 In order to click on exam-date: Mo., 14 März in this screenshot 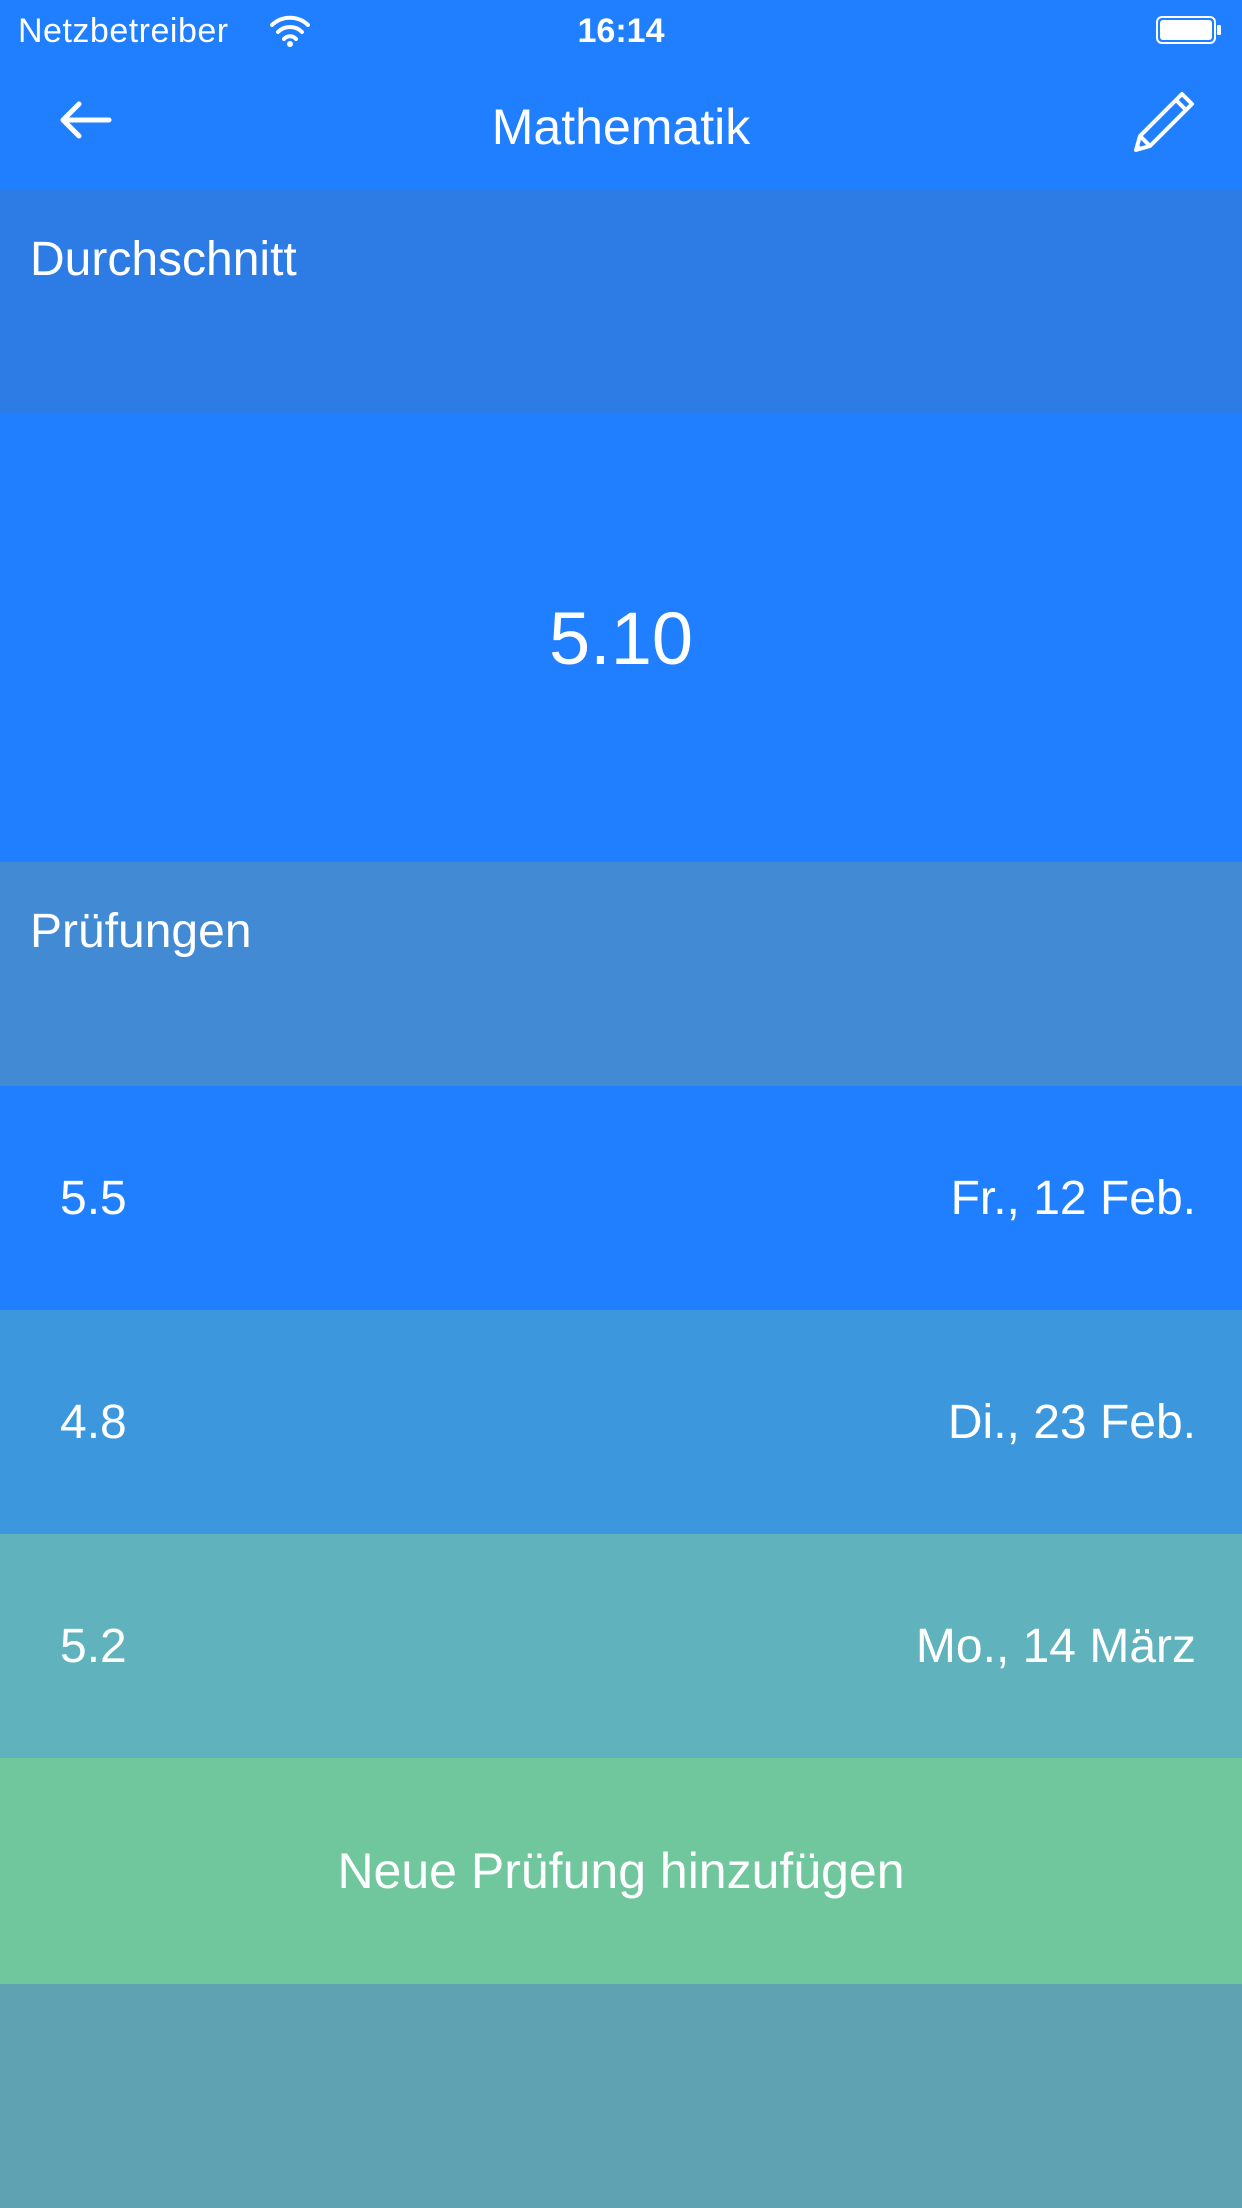, I will do `click(1055, 1646)`.